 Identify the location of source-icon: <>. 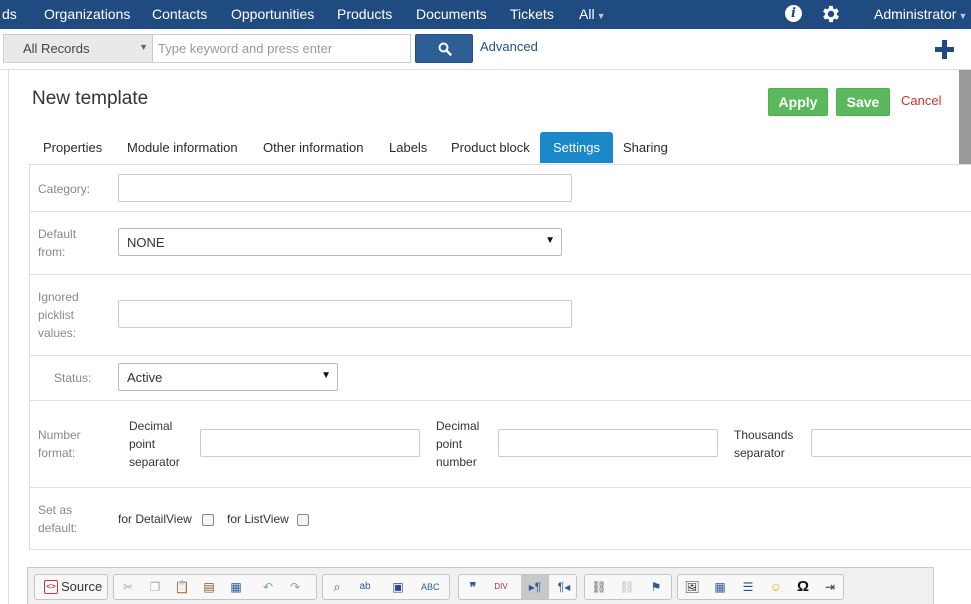
(51, 587).